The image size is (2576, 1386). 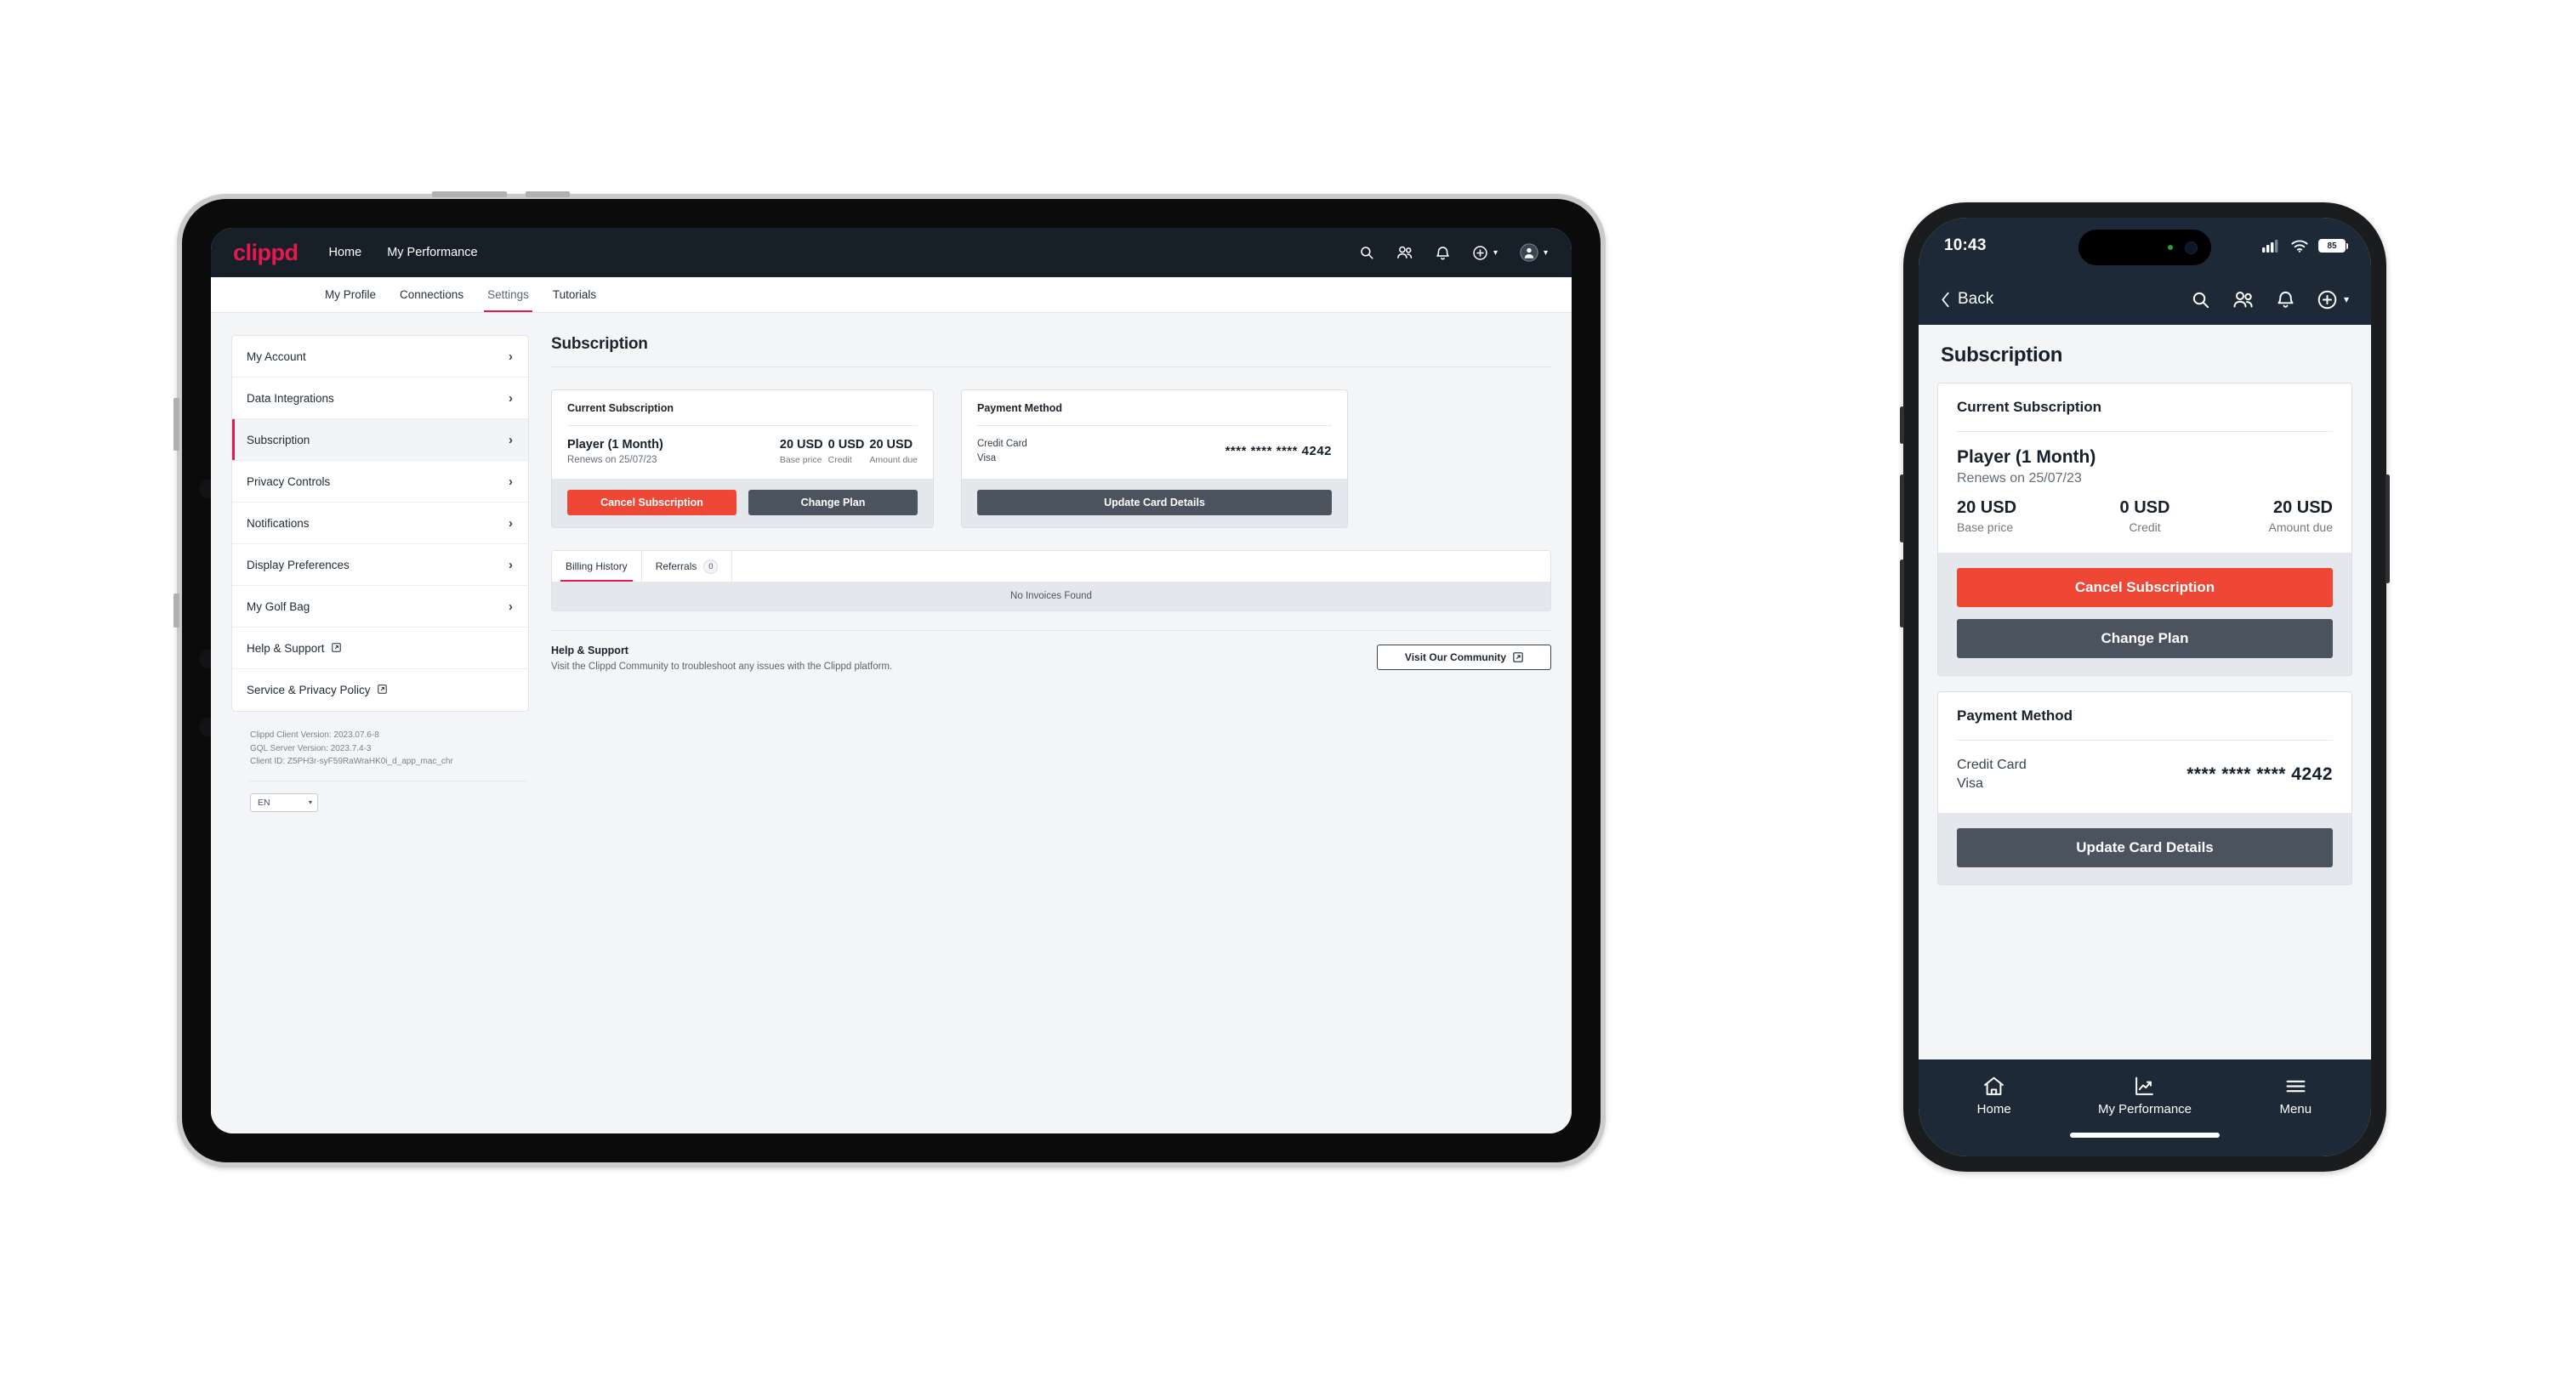 What do you see at coordinates (2388, 528) in the screenshot?
I see `phone-power-button` at bounding box center [2388, 528].